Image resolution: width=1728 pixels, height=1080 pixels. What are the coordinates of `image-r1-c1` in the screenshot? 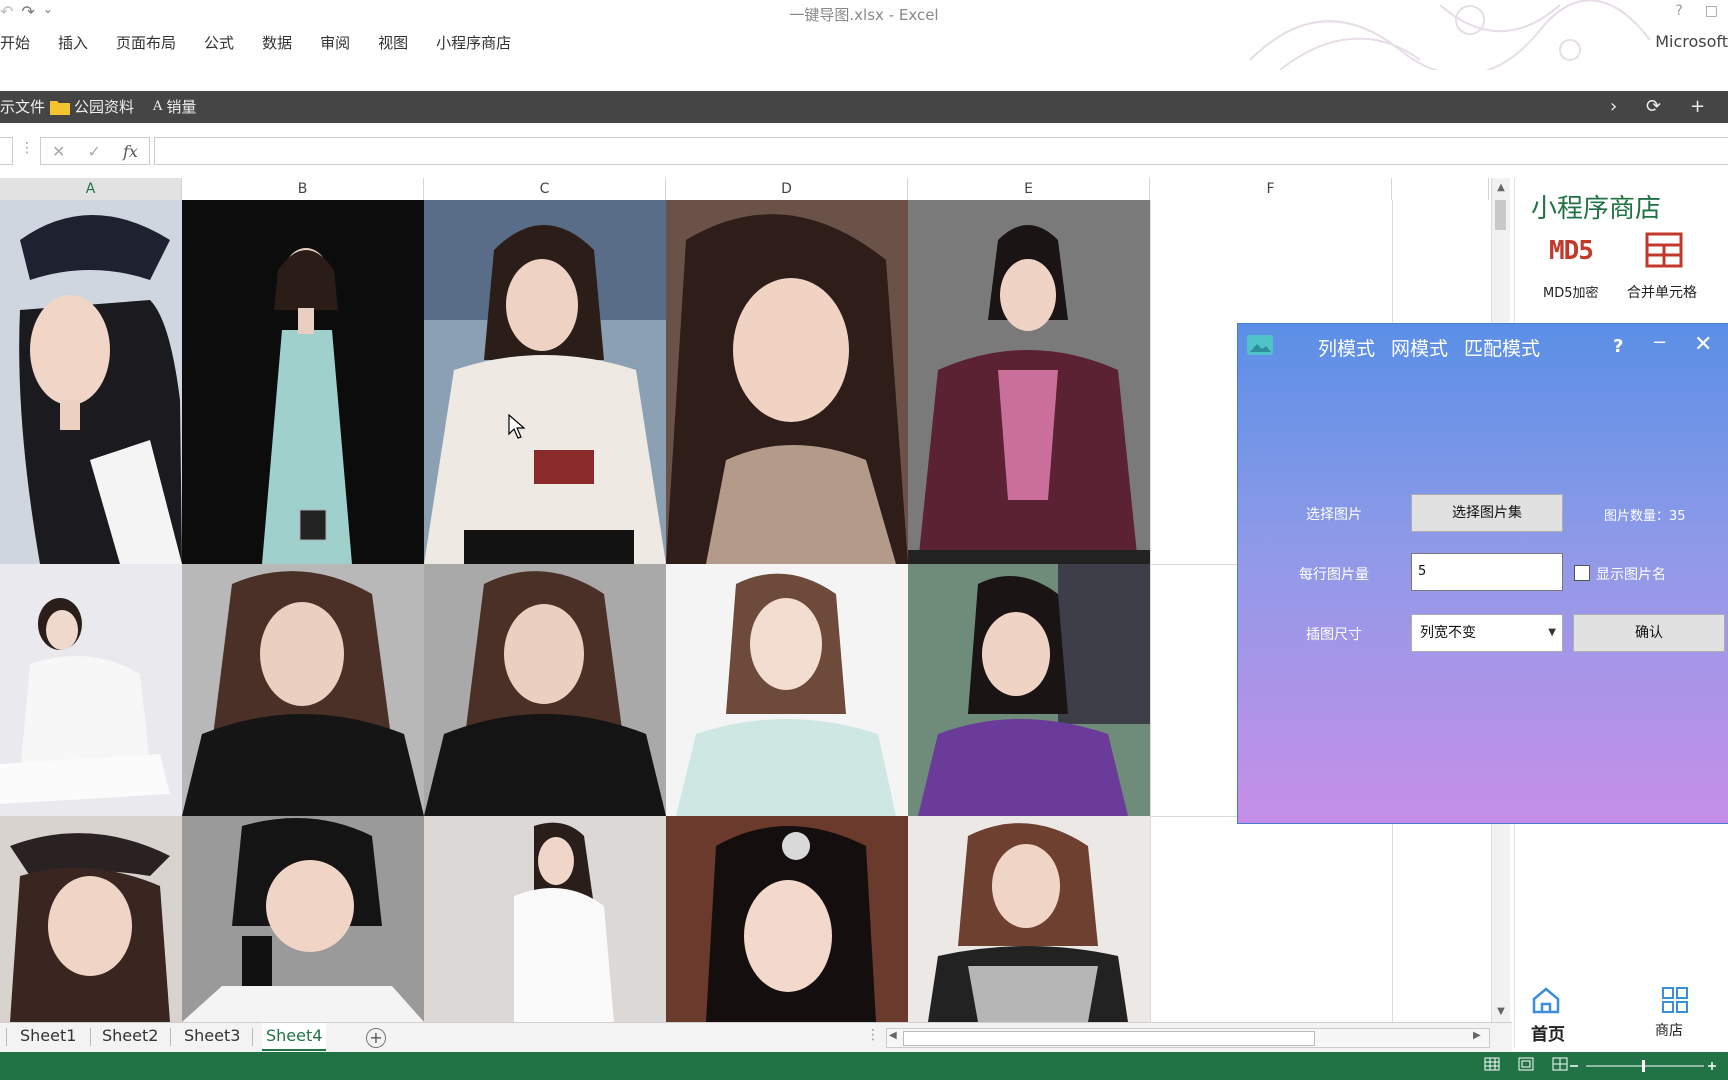 It's located at (91, 382).